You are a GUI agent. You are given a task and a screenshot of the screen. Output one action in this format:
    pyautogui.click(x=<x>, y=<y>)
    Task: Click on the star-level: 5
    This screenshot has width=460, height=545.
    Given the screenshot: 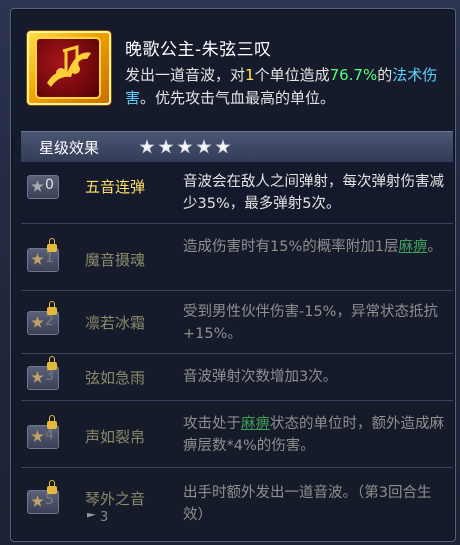 What is the action you would take?
    pyautogui.click(x=49, y=500)
    